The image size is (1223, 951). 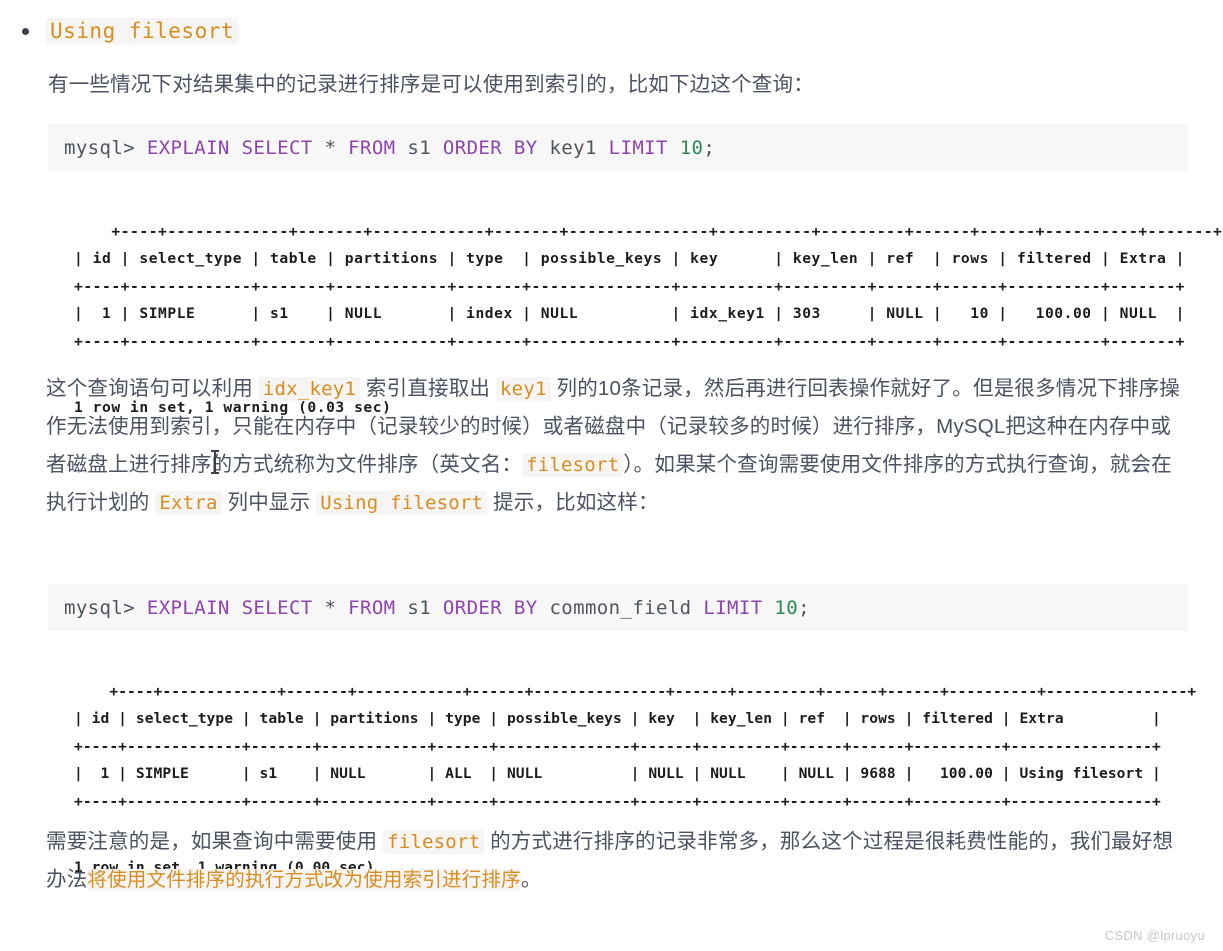 I want to click on watermark: CSDN @lpruoyu, so click(x=1154, y=935).